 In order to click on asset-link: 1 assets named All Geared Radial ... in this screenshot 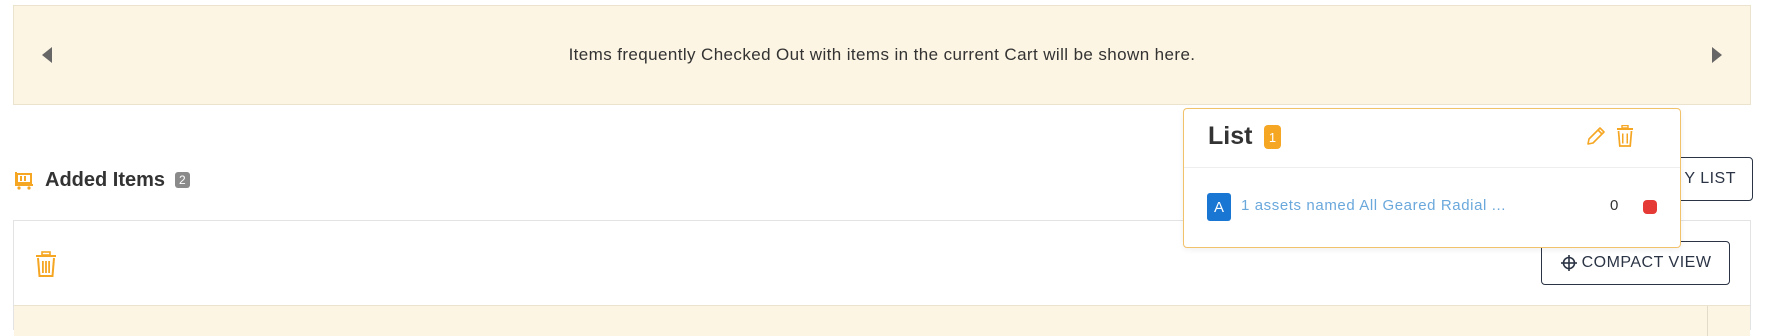, I will do `click(1373, 205)`.